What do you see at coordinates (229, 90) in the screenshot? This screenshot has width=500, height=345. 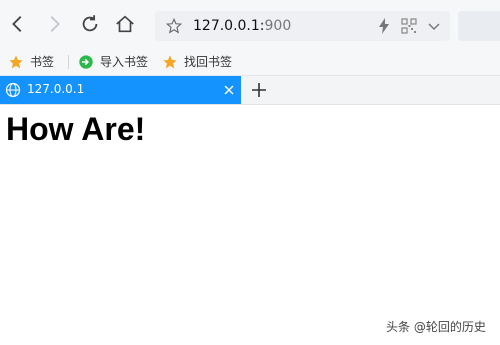 I see `close-icon` at bounding box center [229, 90].